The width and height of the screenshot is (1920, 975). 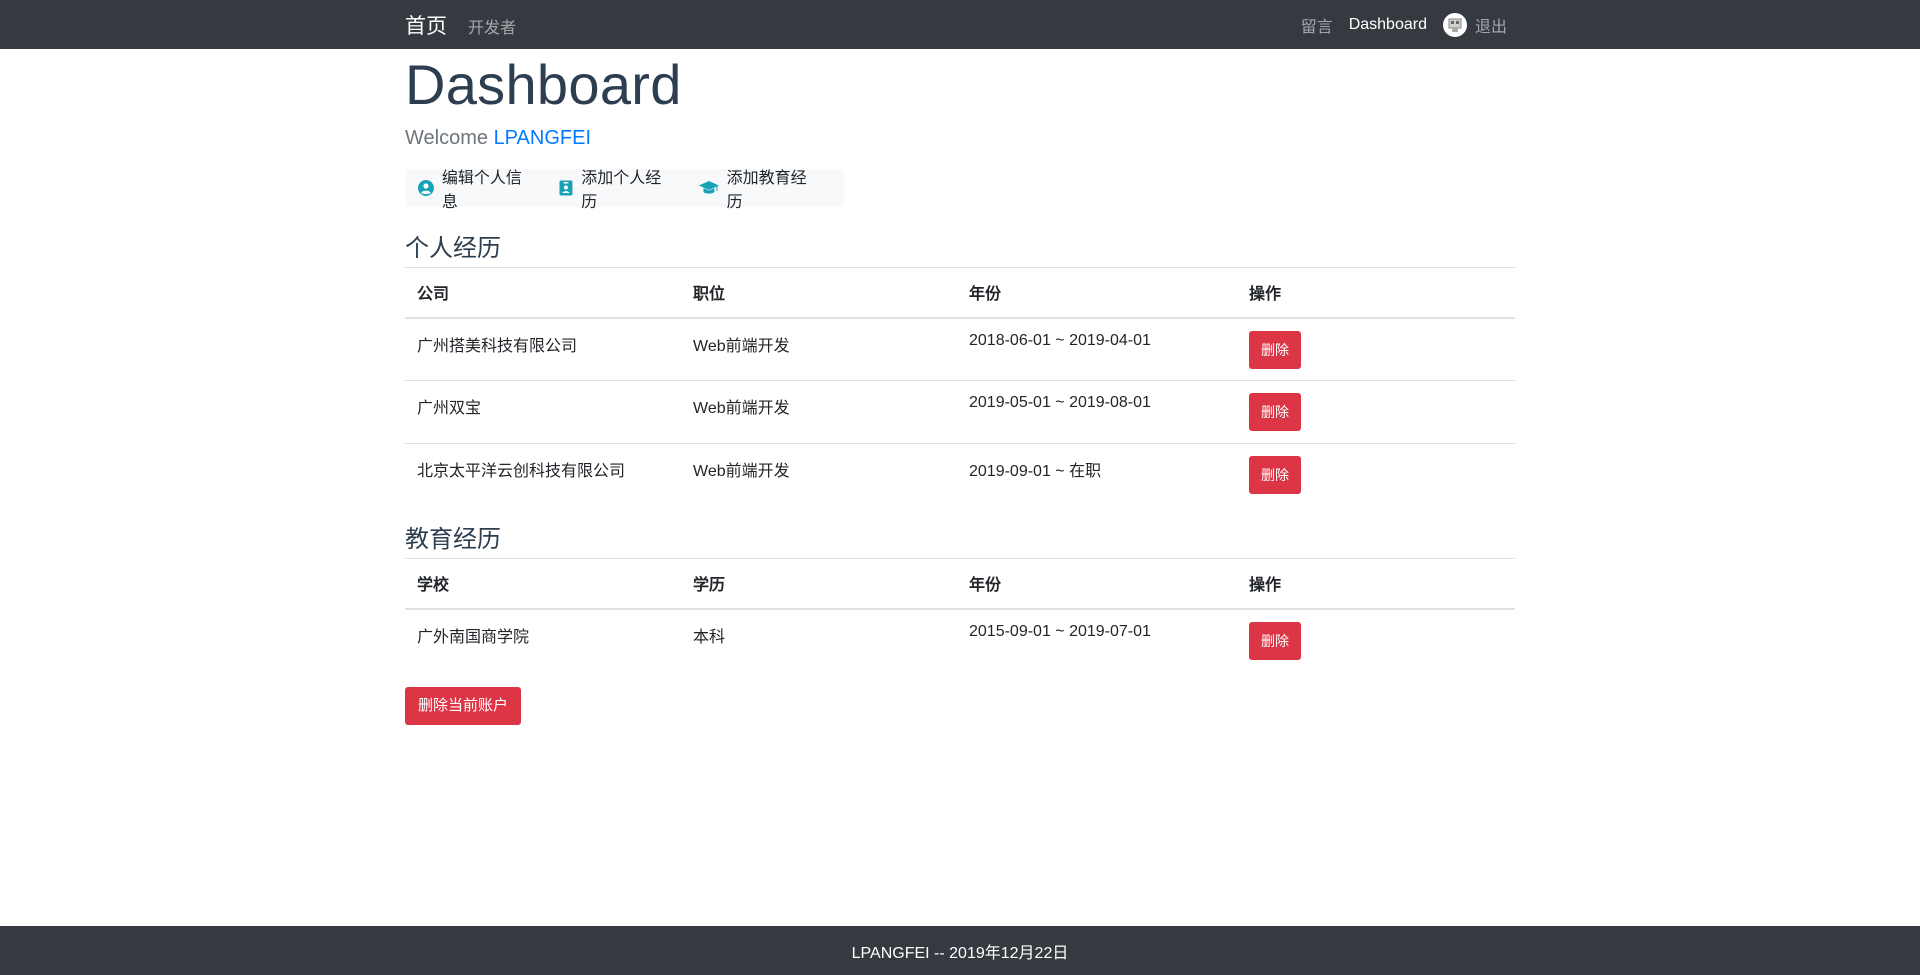 I want to click on degree-cell: 本科, so click(x=709, y=637).